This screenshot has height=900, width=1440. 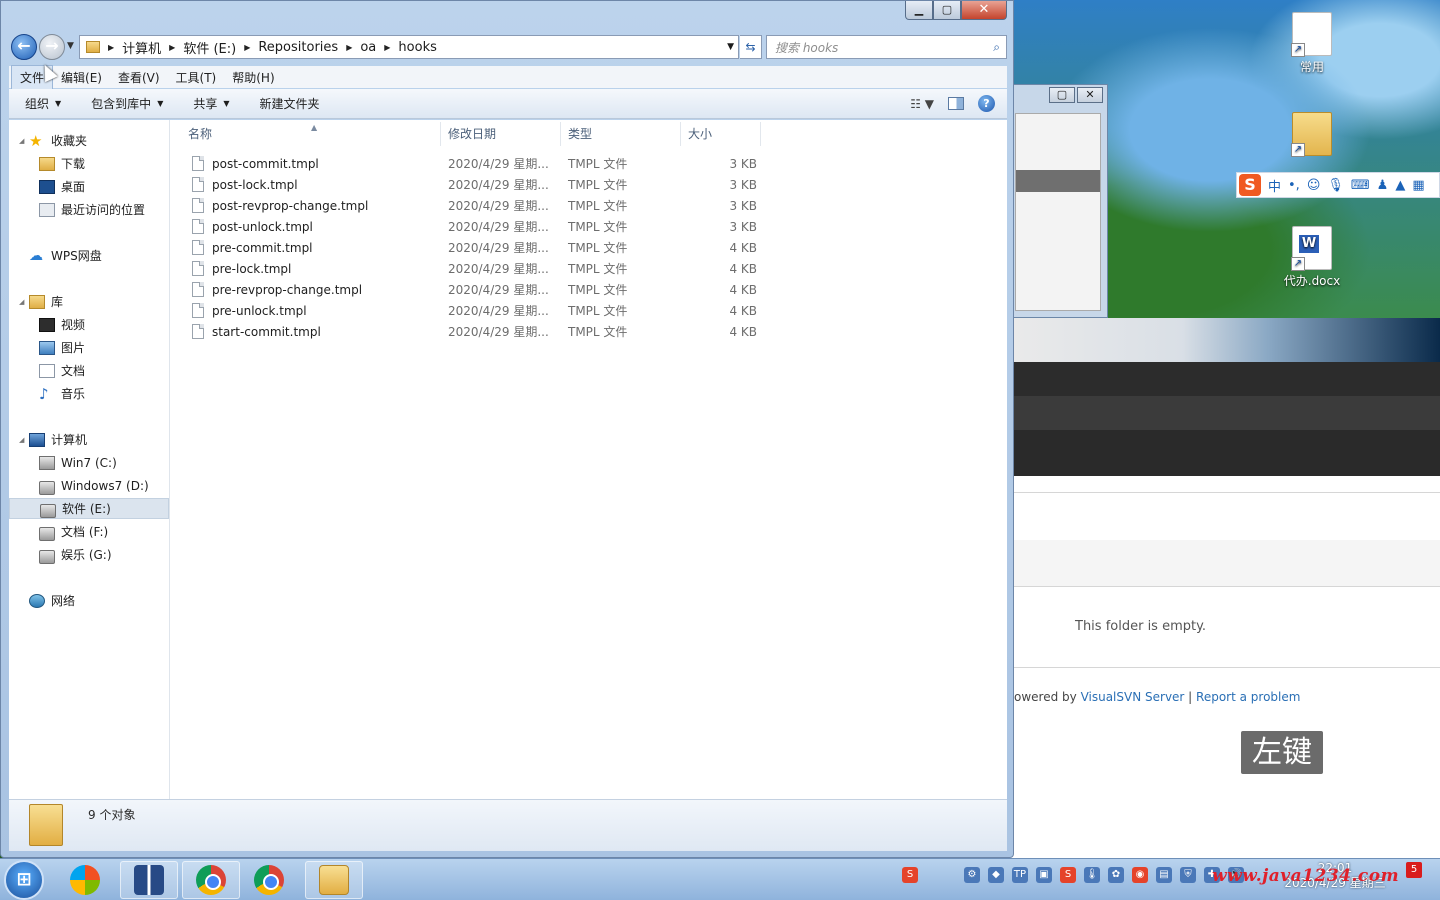 I want to click on skin-icon: ▲, so click(x=1400, y=185).